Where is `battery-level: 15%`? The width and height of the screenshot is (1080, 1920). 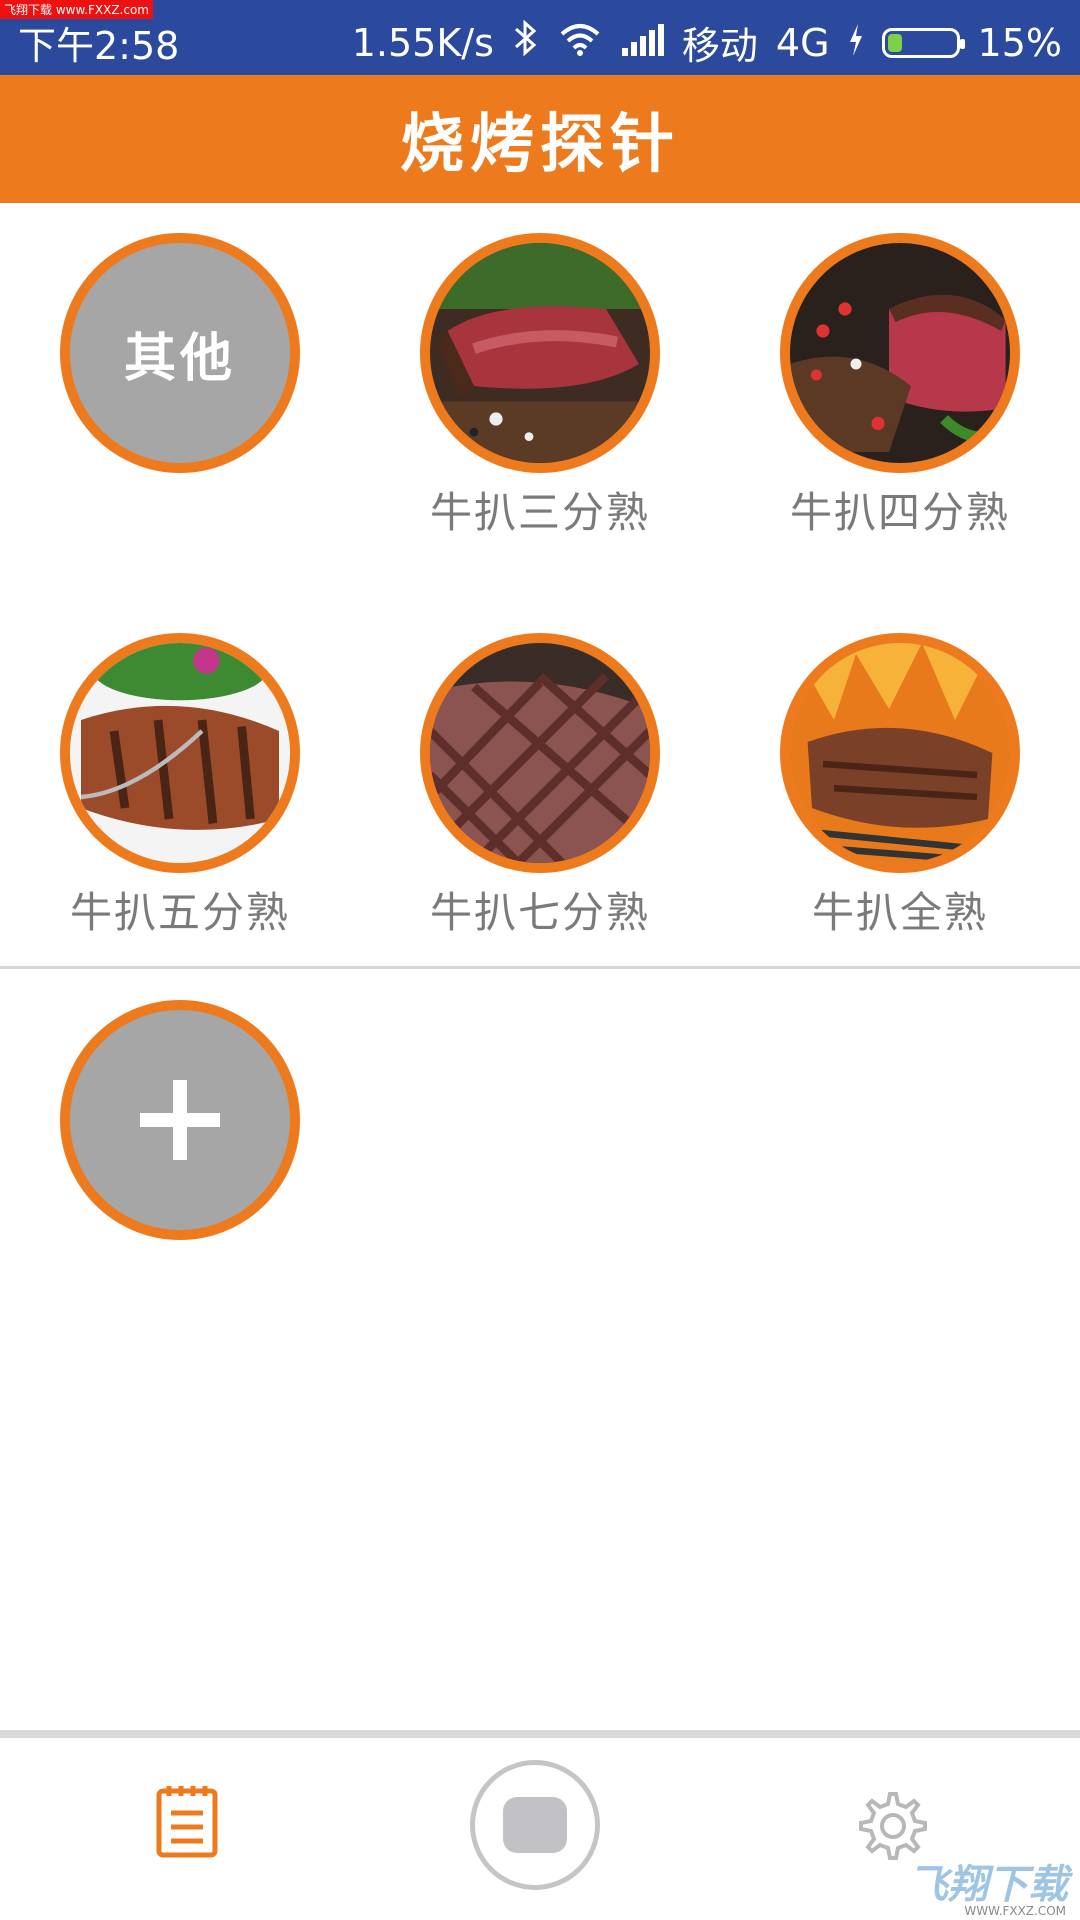
battery-level: 15% is located at coordinates (1019, 42).